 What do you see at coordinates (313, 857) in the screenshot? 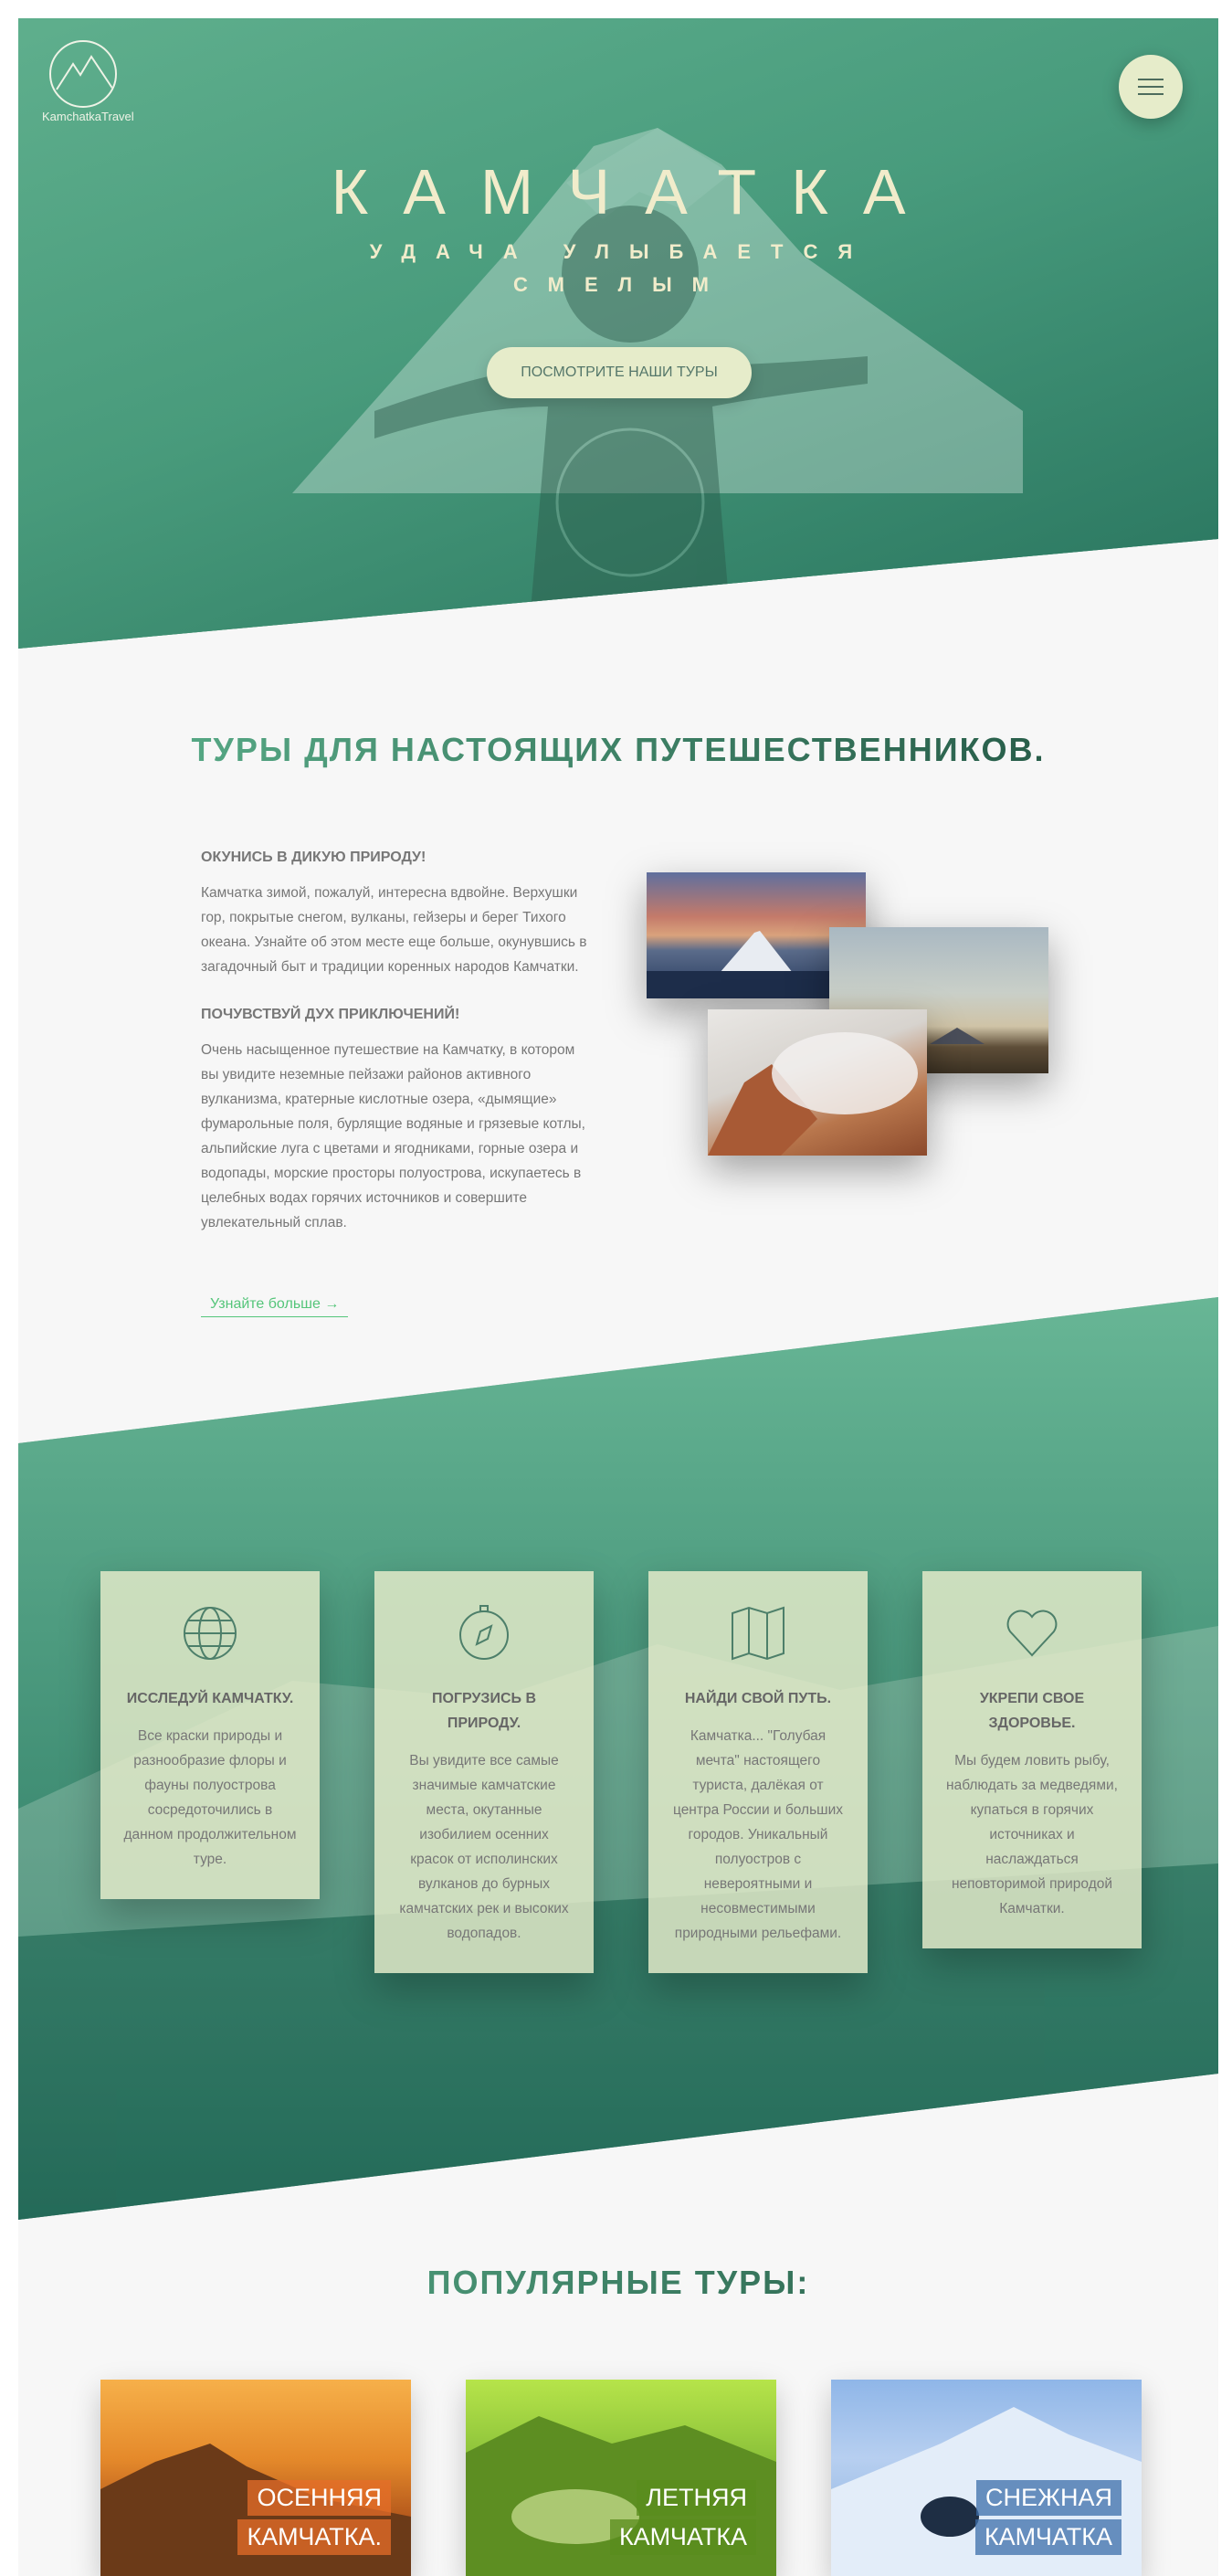
I see `about-block1-title: ОКУНИСЬ В ДИКУЮ ПРИРОДУ!` at bounding box center [313, 857].